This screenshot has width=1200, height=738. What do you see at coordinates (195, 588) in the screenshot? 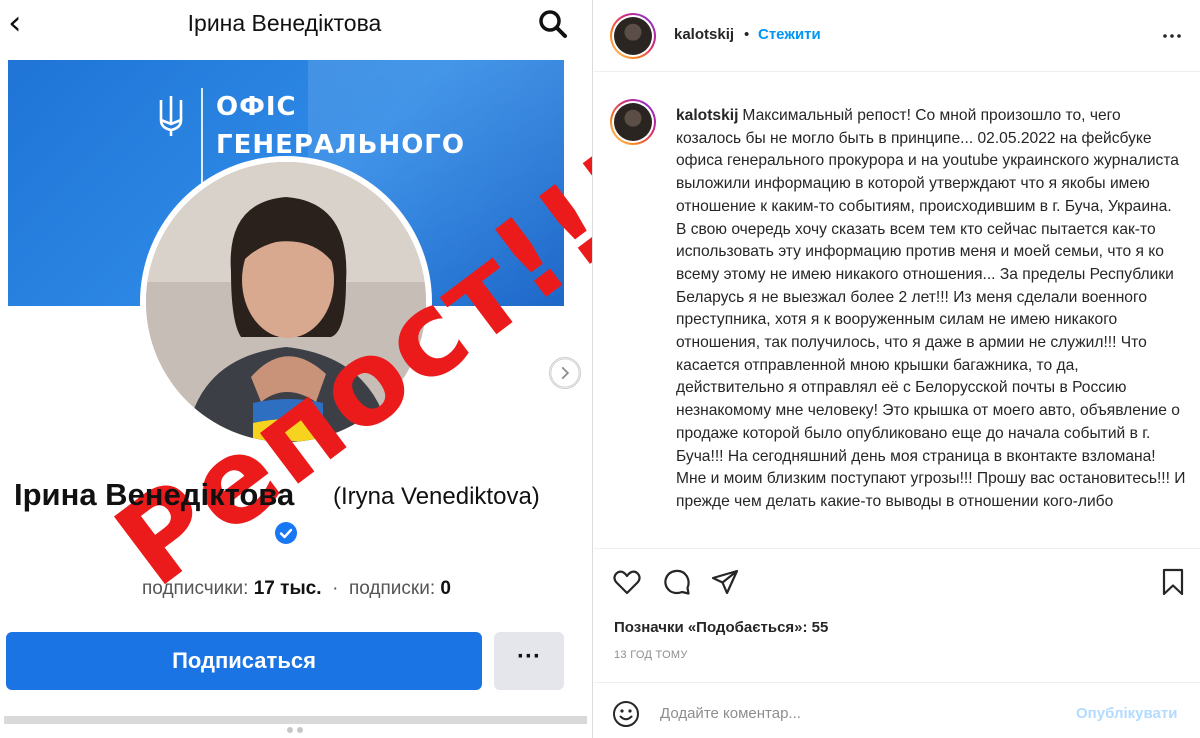
I see `followers-label: подписчики:` at bounding box center [195, 588].